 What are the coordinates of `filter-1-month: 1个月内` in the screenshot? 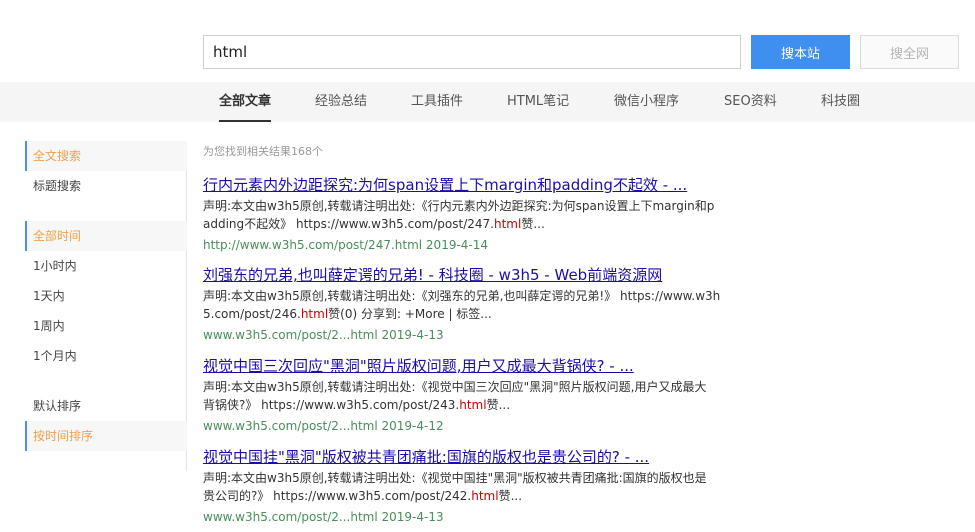 It's located at (106, 356).